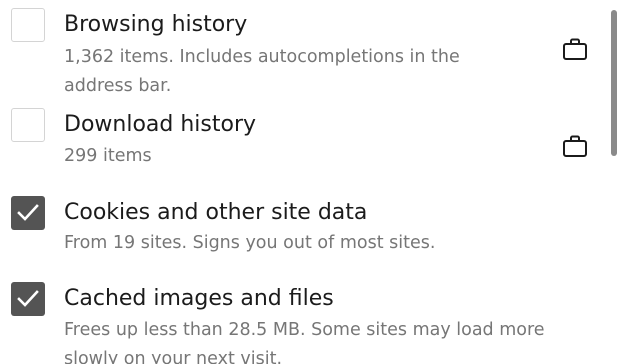  What do you see at coordinates (614, 83) in the screenshot?
I see `scrollbar` at bounding box center [614, 83].